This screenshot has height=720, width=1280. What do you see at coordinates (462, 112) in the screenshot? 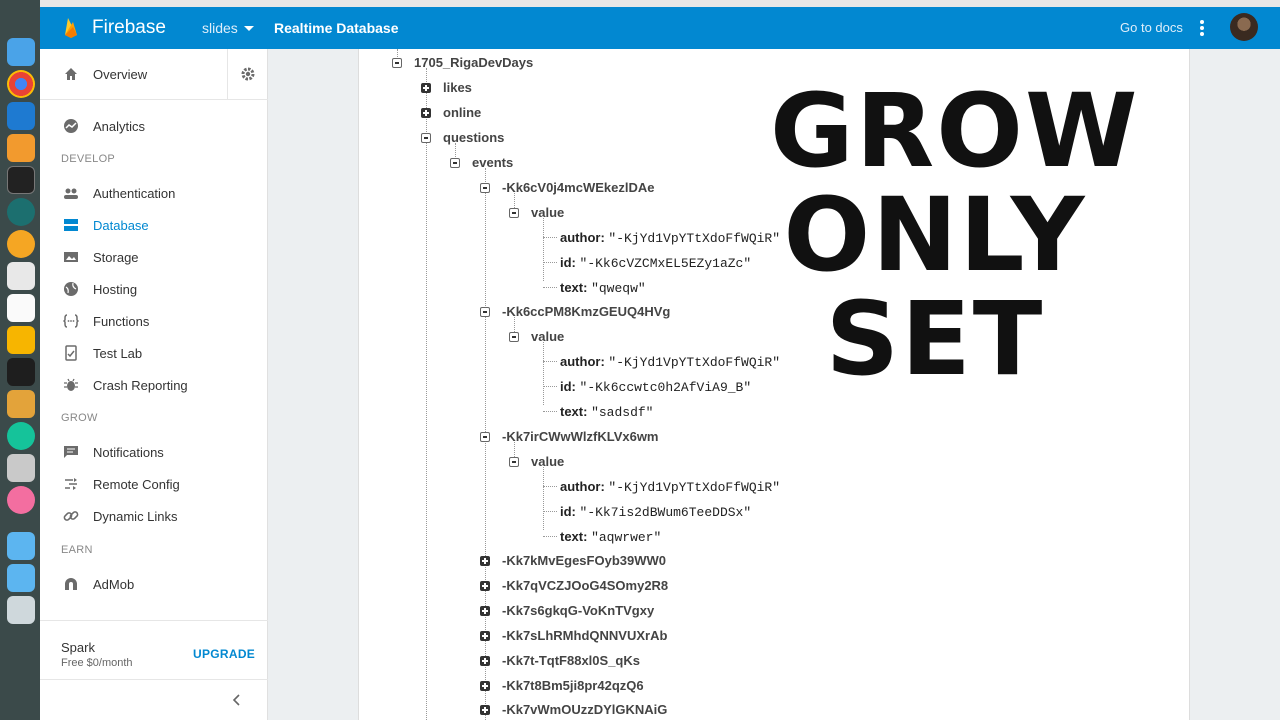
I see `tree-node-online: online` at bounding box center [462, 112].